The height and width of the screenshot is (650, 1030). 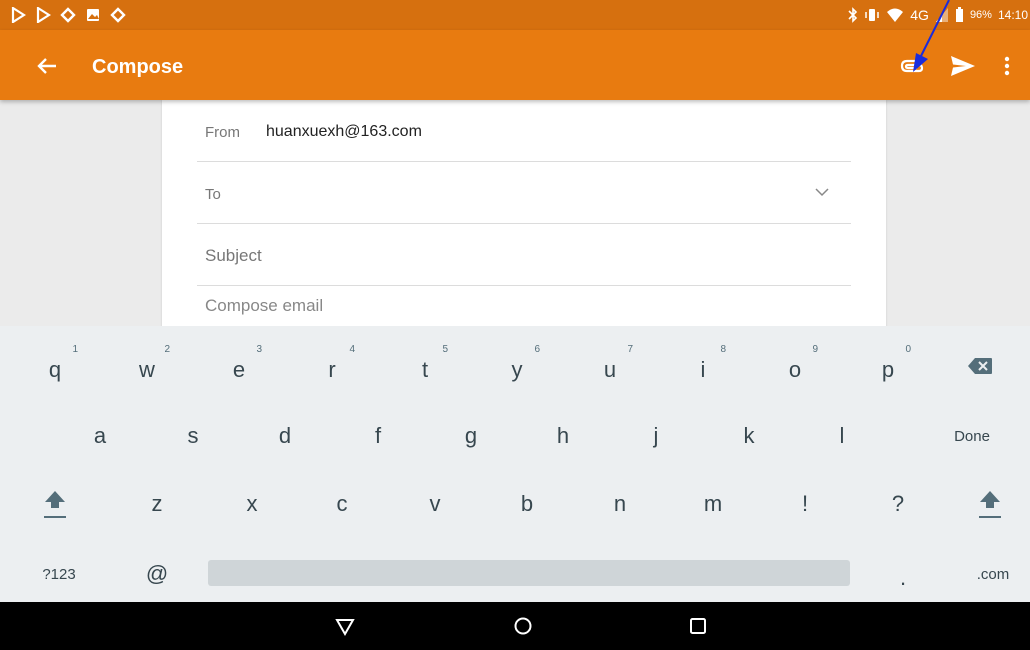 I want to click on subject-field: Subject, so click(x=524, y=255).